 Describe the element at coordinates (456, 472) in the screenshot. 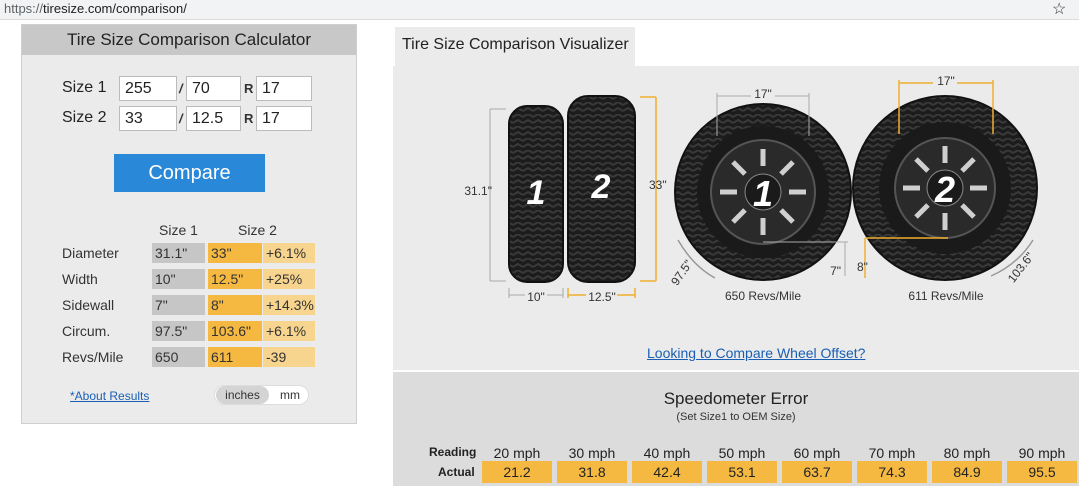

I see `actual-label: Actual` at that location.